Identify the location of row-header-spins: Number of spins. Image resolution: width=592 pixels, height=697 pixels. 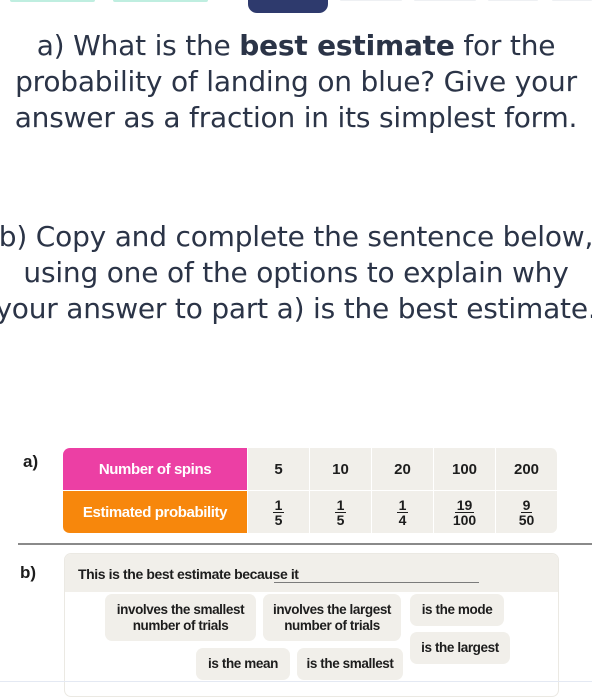
(155, 469).